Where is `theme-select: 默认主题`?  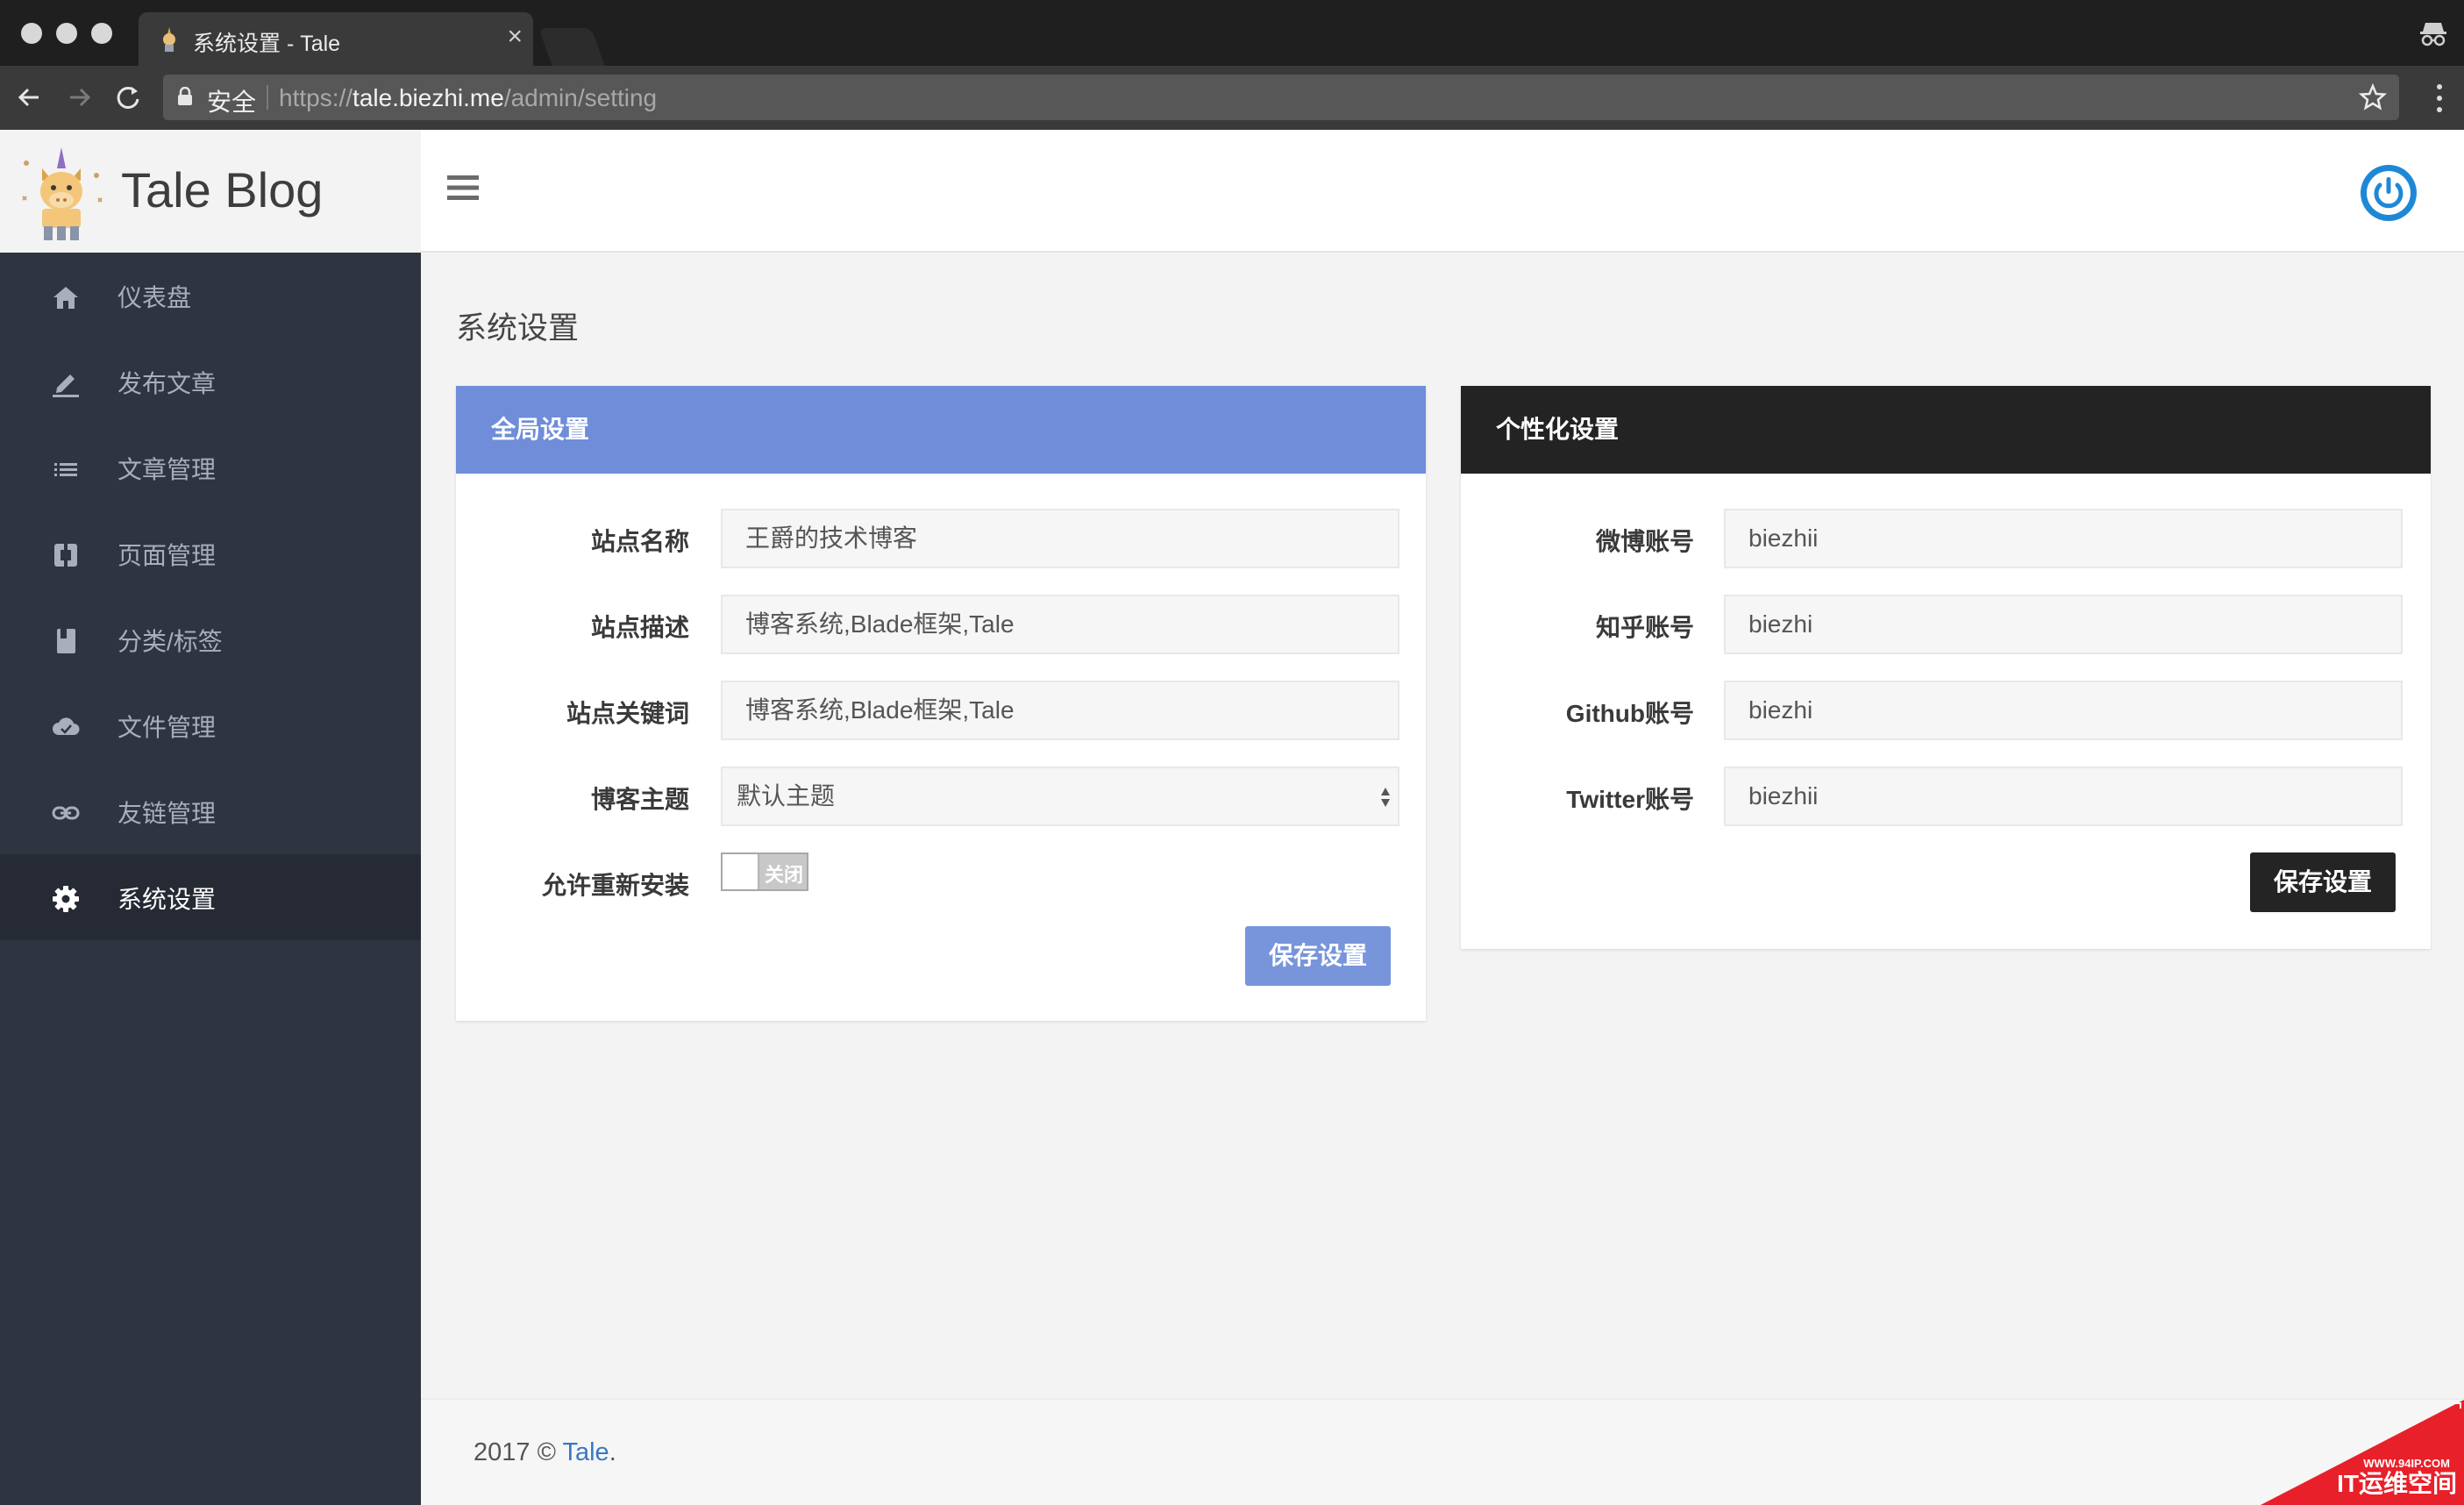
theme-select: 默认主题 is located at coordinates (1060, 796).